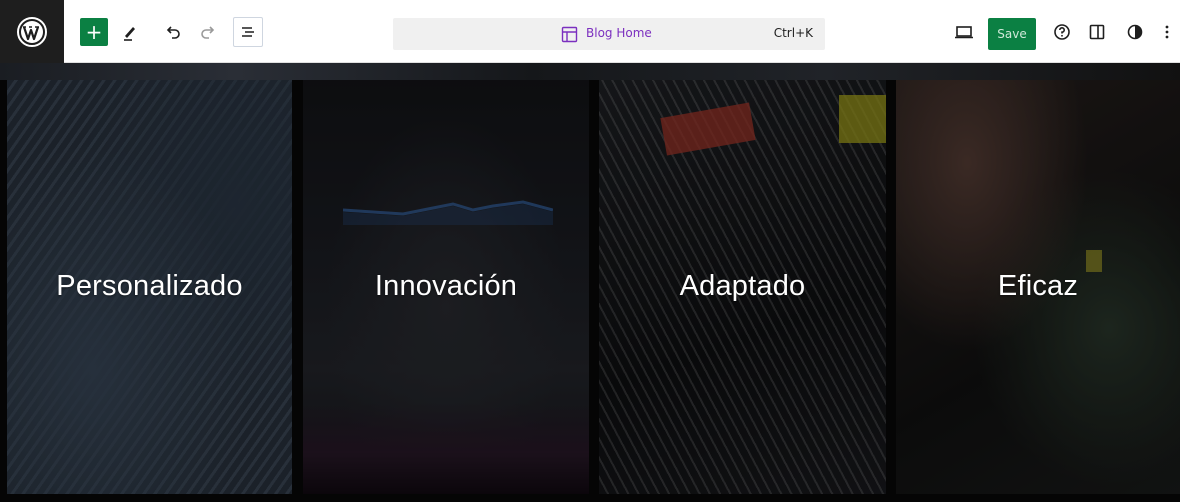 This screenshot has width=1180, height=502. I want to click on panel-heading: Personalizado, so click(149, 286).